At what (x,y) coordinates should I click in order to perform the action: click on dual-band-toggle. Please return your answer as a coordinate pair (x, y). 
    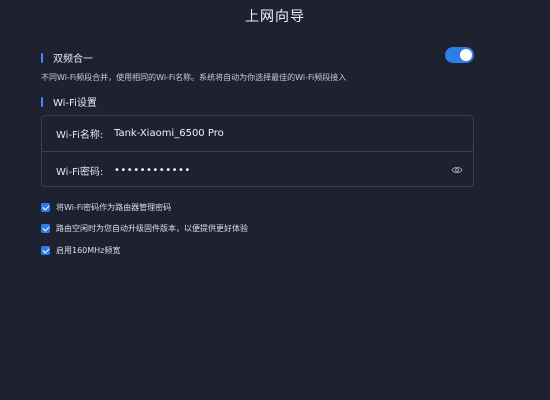
    Looking at the image, I should click on (459, 55).